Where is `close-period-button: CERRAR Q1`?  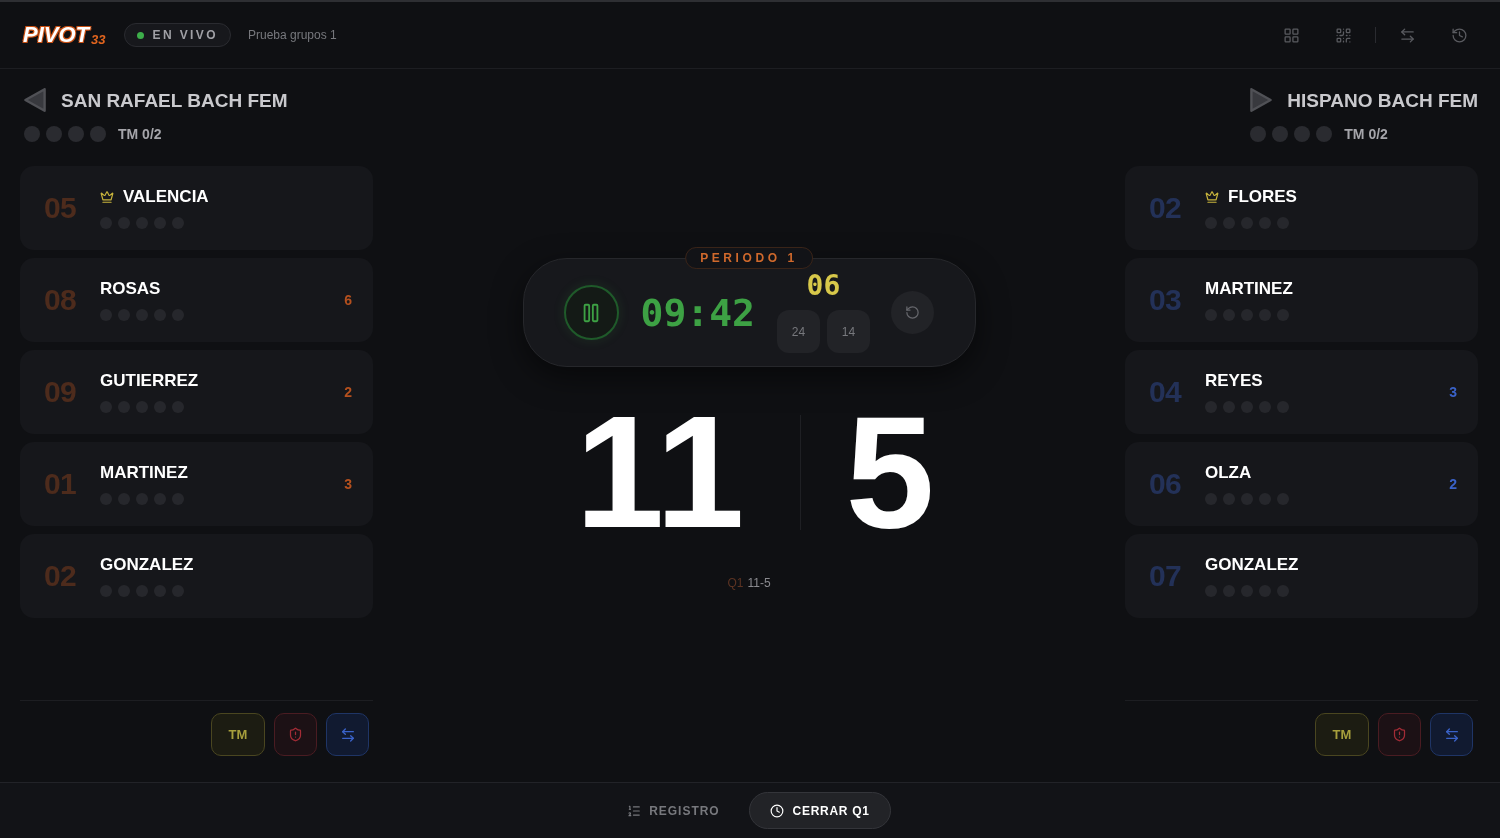
close-period-button: CERRAR Q1 is located at coordinates (819, 810).